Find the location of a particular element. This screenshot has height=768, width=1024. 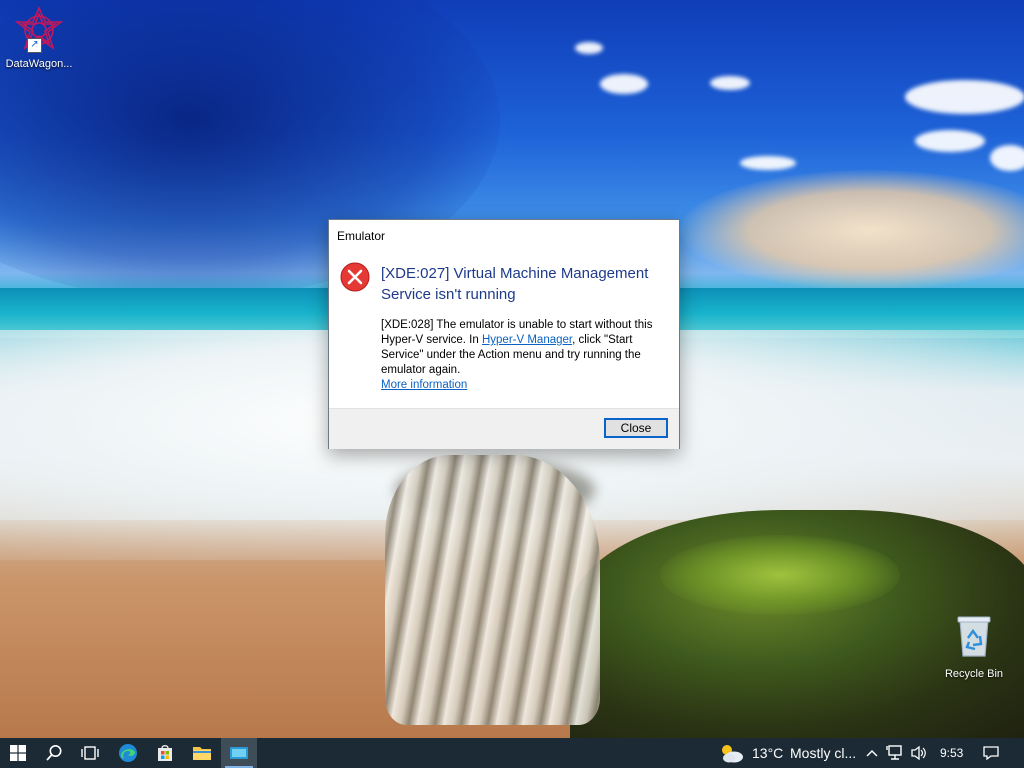

more-information-link: More information is located at coordinates (424, 385).